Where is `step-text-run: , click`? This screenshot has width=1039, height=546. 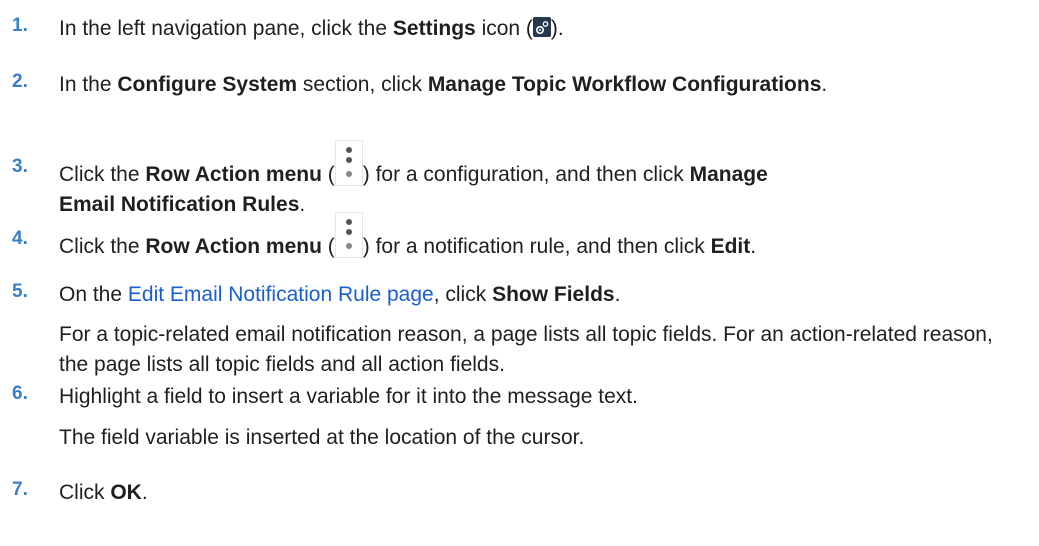
step-text-run: , click is located at coordinates (463, 294).